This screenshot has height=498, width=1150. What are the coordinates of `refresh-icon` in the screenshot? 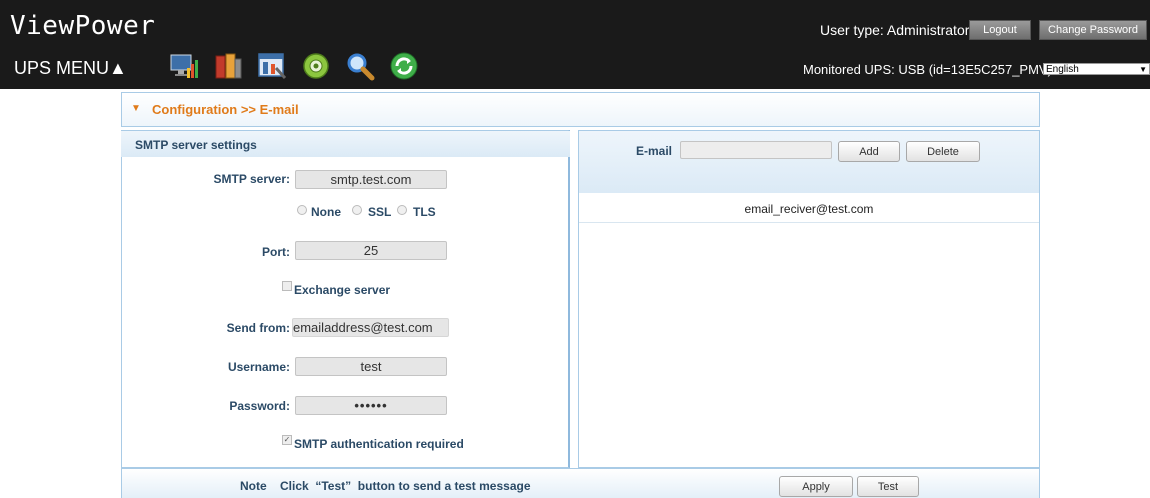 It's located at (404, 66).